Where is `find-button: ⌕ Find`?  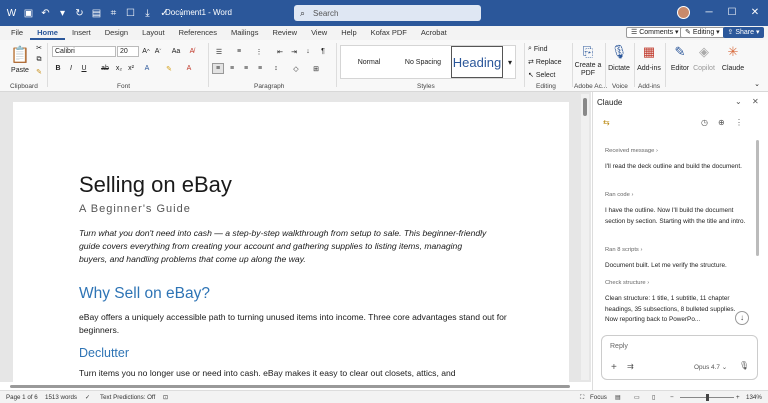 find-button: ⌕ Find is located at coordinates (548, 49).